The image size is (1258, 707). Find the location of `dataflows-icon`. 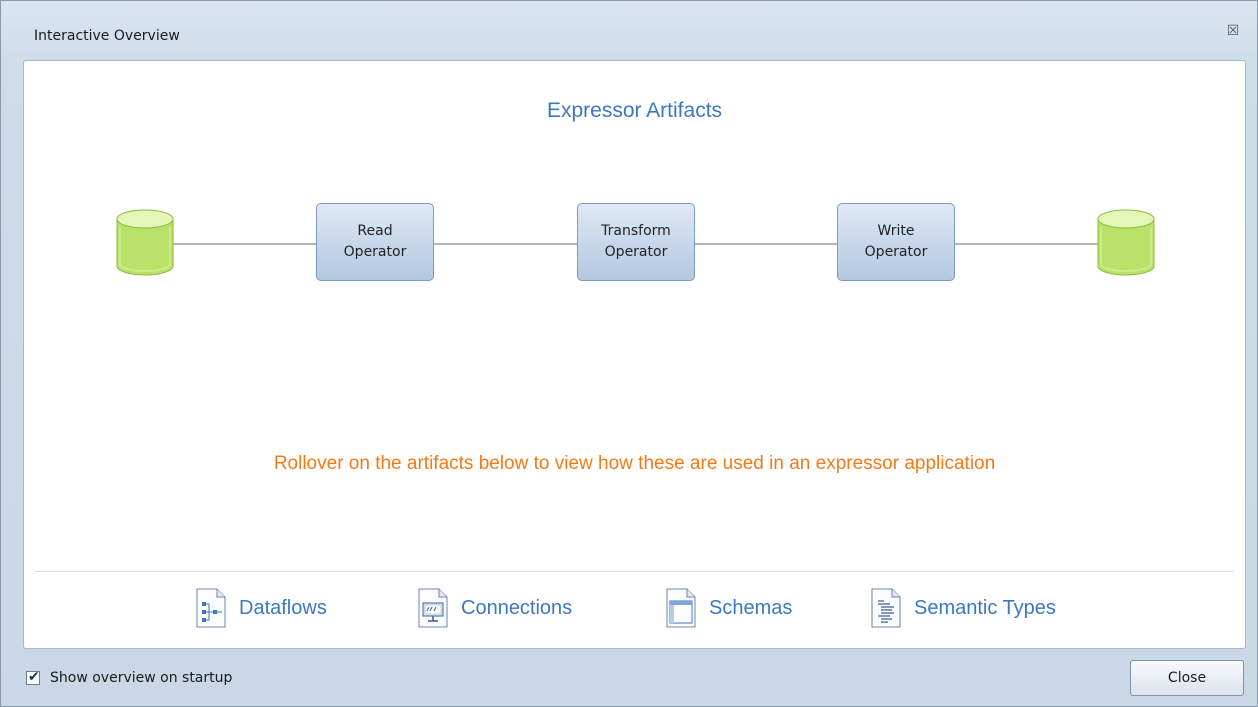

dataflows-icon is located at coordinates (211, 608).